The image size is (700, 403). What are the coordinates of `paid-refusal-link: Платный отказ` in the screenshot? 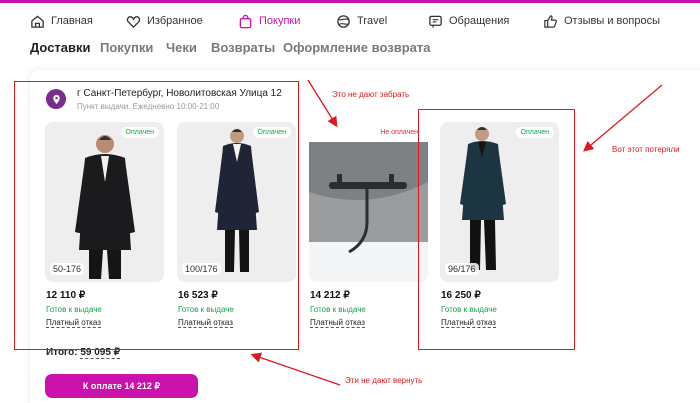 It's located at (337, 323).